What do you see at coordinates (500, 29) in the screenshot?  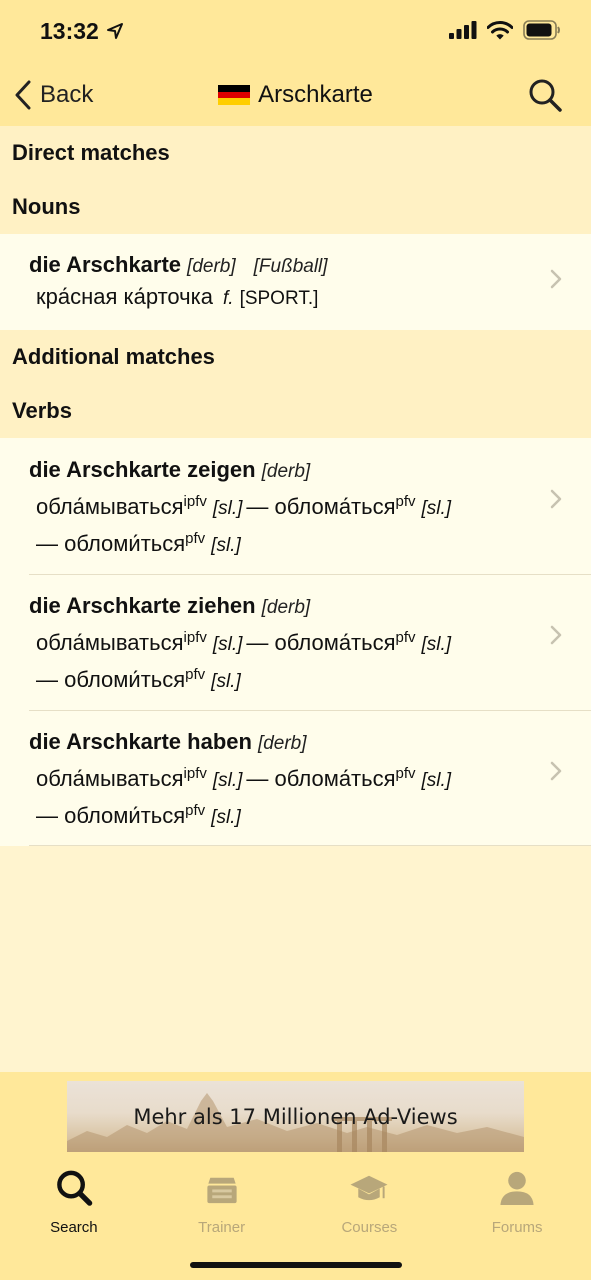 I see `wifi-icon` at bounding box center [500, 29].